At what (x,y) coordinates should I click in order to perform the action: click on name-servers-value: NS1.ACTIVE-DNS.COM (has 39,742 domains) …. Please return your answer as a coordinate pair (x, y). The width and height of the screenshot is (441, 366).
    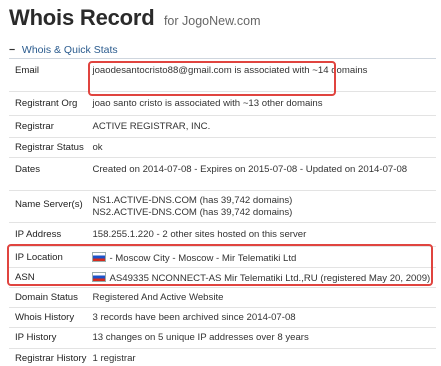
    Looking at the image, I should click on (261, 206).